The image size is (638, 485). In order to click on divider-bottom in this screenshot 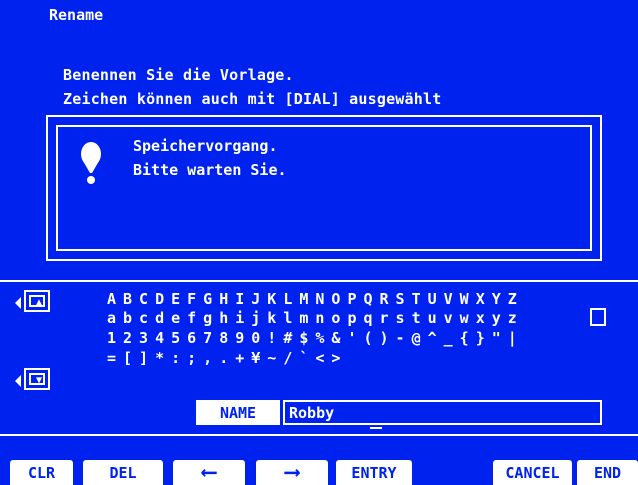, I will do `click(319, 435)`.